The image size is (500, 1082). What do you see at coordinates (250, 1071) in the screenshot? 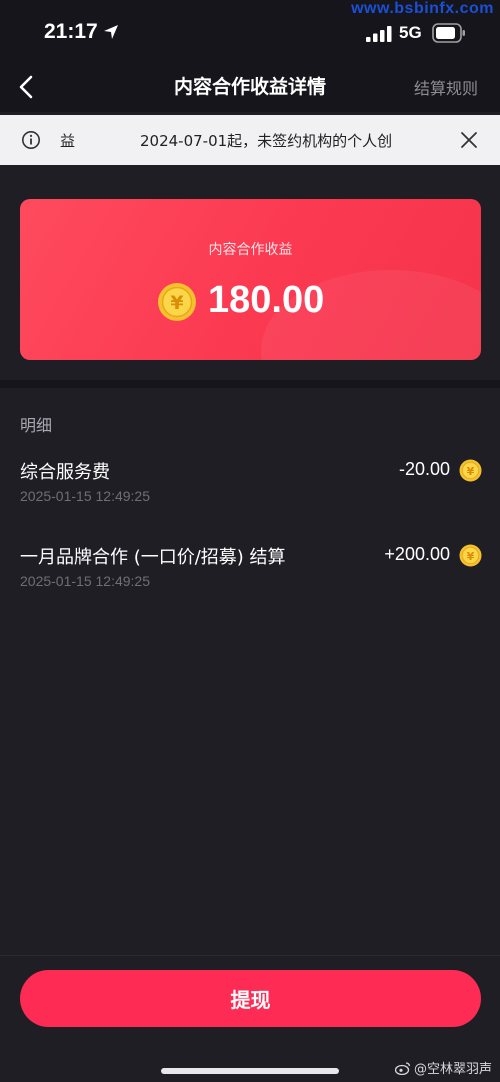
I see `home-indicator` at bounding box center [250, 1071].